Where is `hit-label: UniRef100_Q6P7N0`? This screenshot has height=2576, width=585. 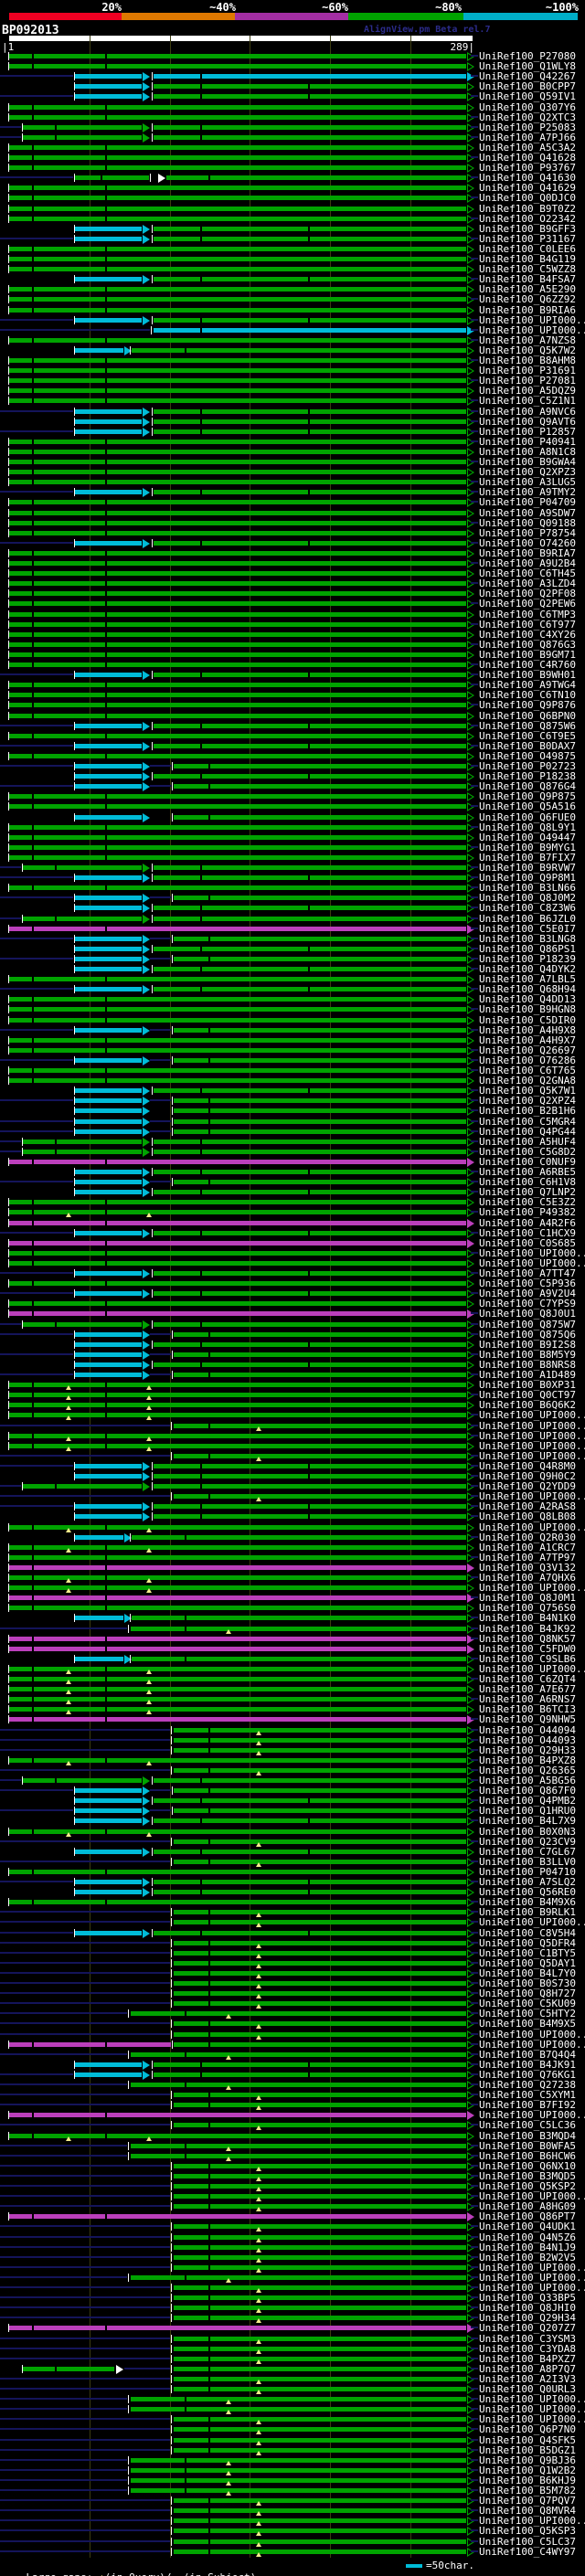
hit-label: UniRef100_Q6P7N0 is located at coordinates (532, 2429).